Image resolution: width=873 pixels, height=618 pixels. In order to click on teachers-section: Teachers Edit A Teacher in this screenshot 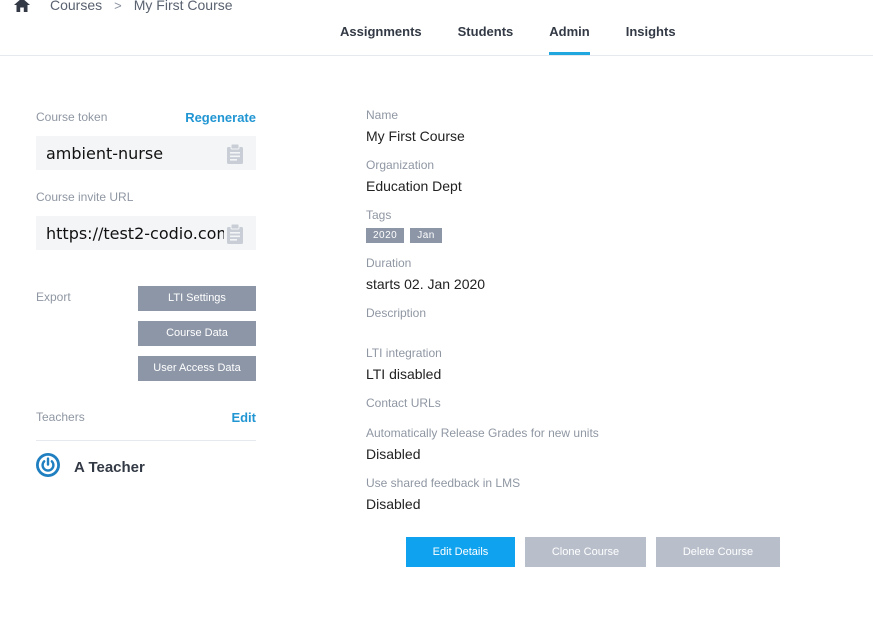, I will do `click(146, 445)`.